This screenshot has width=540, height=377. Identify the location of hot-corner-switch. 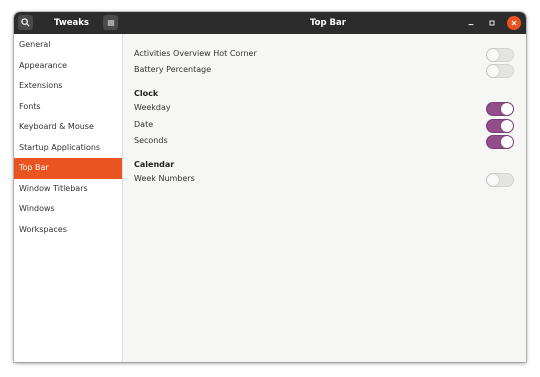
(500, 55).